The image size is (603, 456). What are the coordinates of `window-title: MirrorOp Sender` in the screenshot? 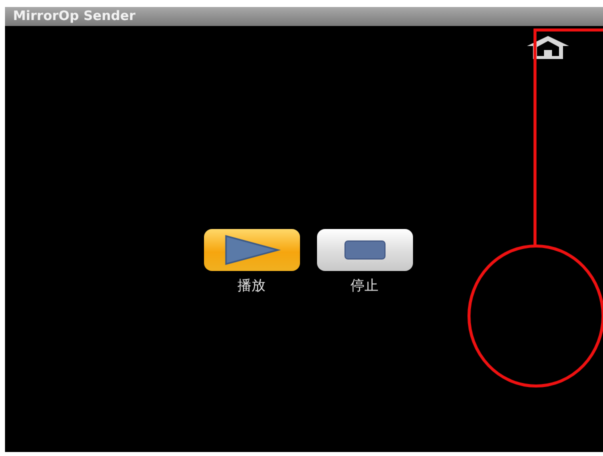 It's located at (74, 16).